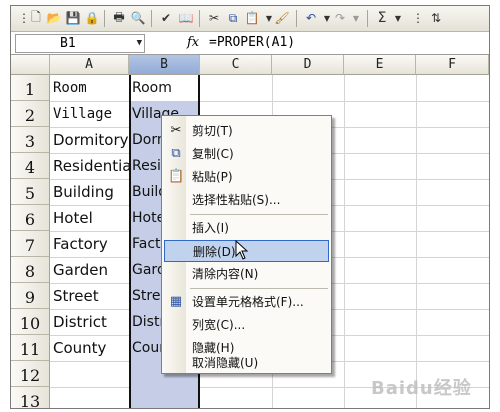 This screenshot has height=412, width=500. Describe the element at coordinates (380, 65) in the screenshot. I see `column-header-e: E` at that location.